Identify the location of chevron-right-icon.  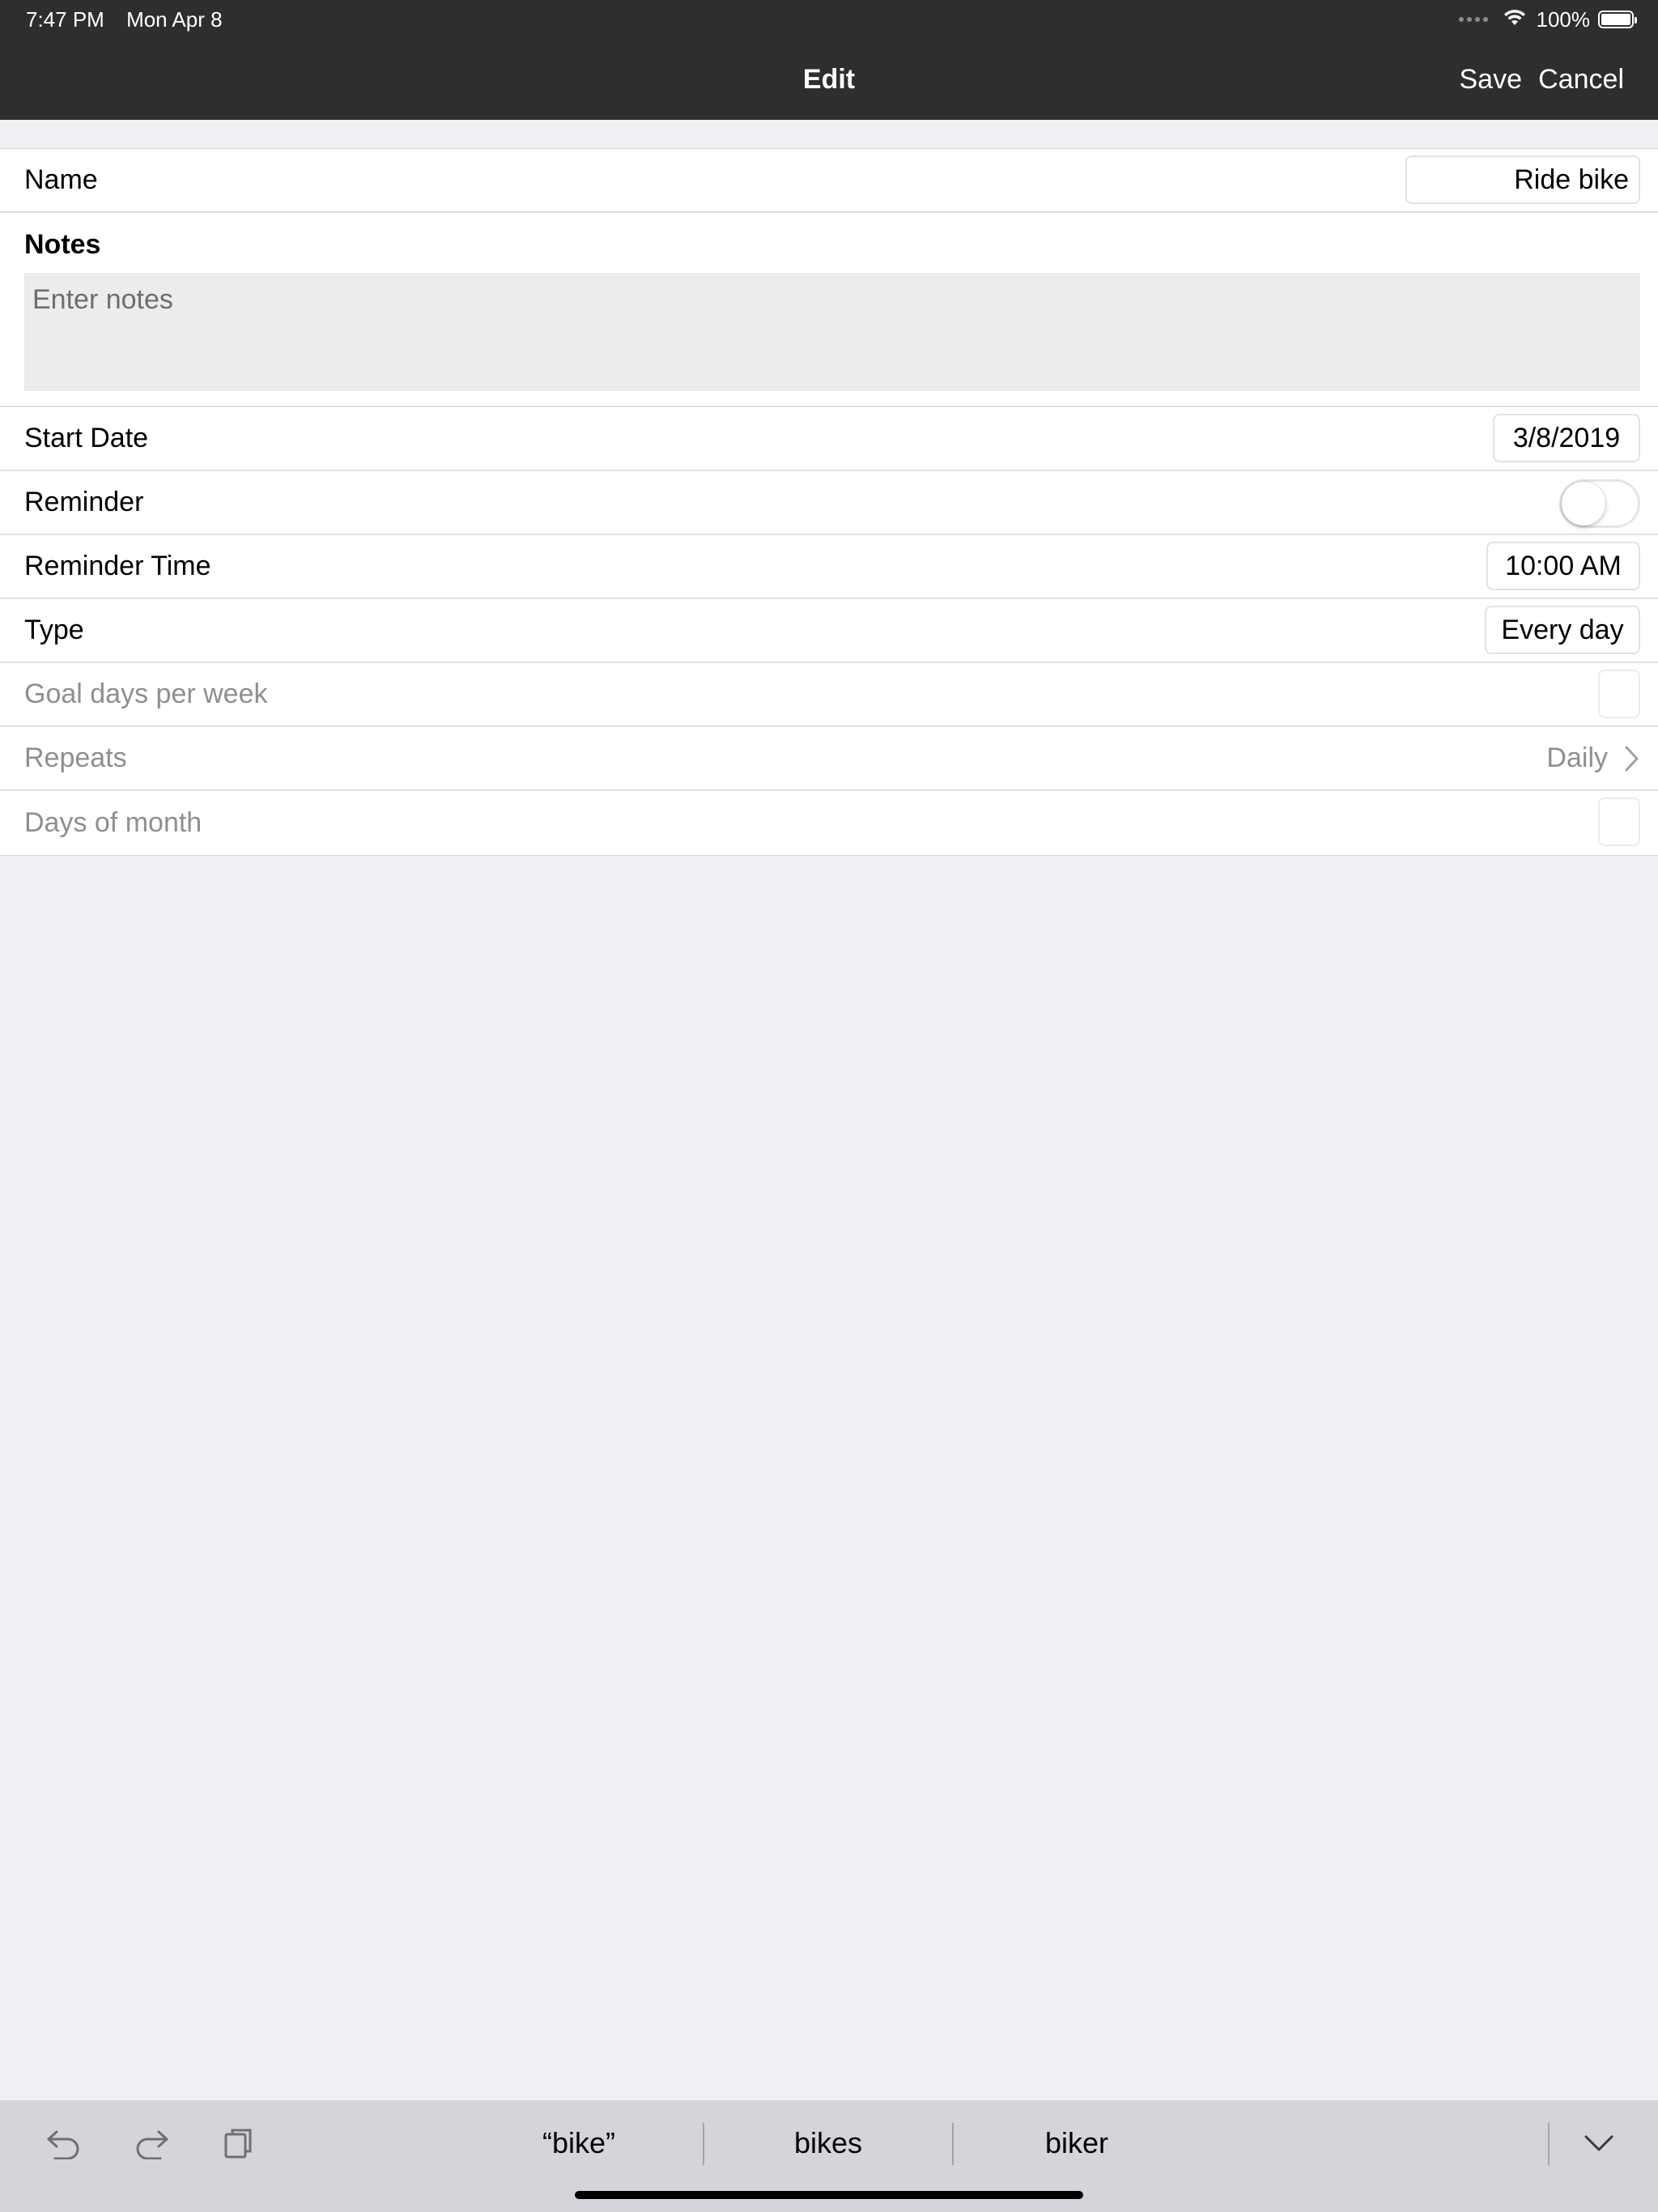
(1632, 758).